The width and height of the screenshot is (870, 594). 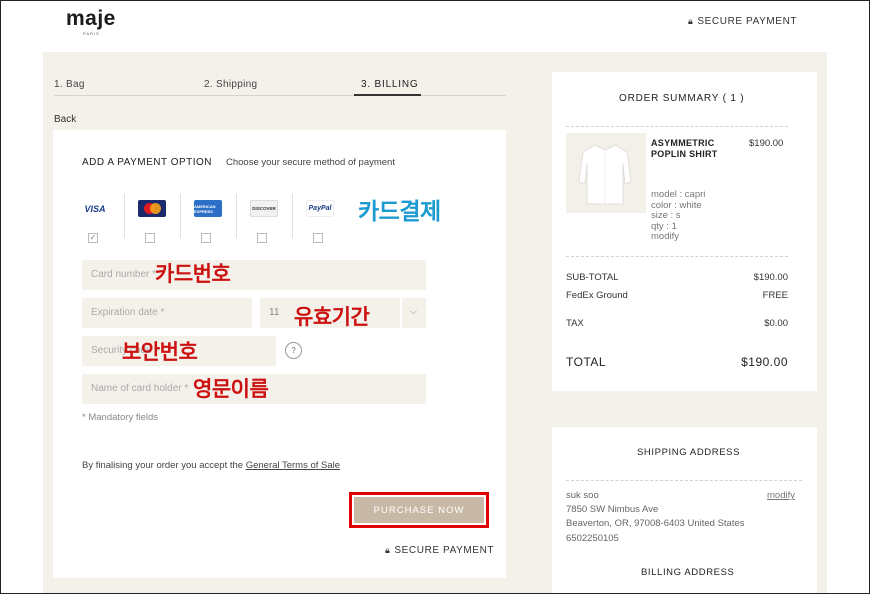 What do you see at coordinates (230, 84) in the screenshot?
I see `step-shipping: 2. Shipping` at bounding box center [230, 84].